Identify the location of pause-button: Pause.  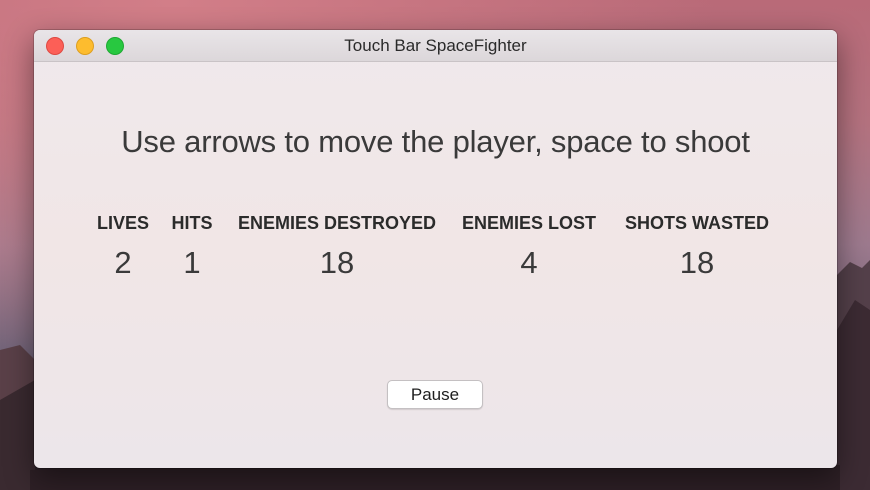
(435, 394).